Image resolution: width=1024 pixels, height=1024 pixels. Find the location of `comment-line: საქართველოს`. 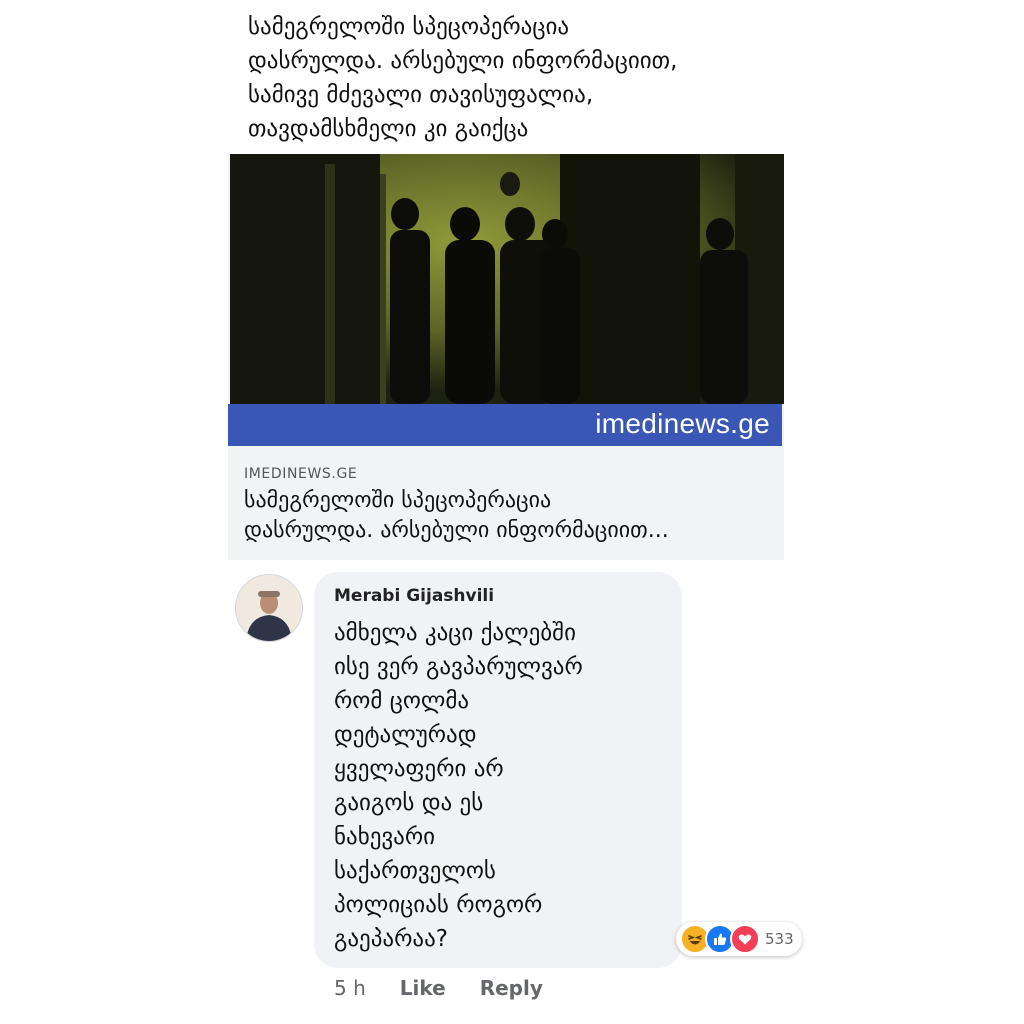

comment-line: საქართველოს is located at coordinates (415, 871).